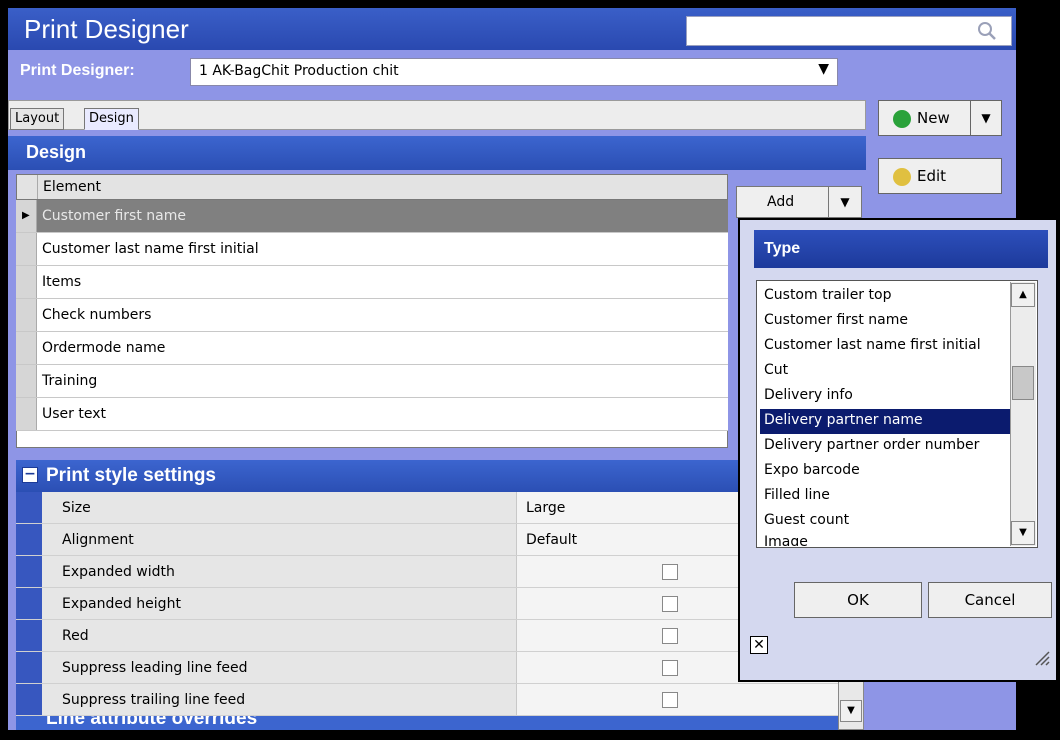 Image resolution: width=1060 pixels, height=740 pixels. Describe the element at coordinates (154, 700) in the screenshot. I see `property-name: Suppress trailing line feed` at that location.